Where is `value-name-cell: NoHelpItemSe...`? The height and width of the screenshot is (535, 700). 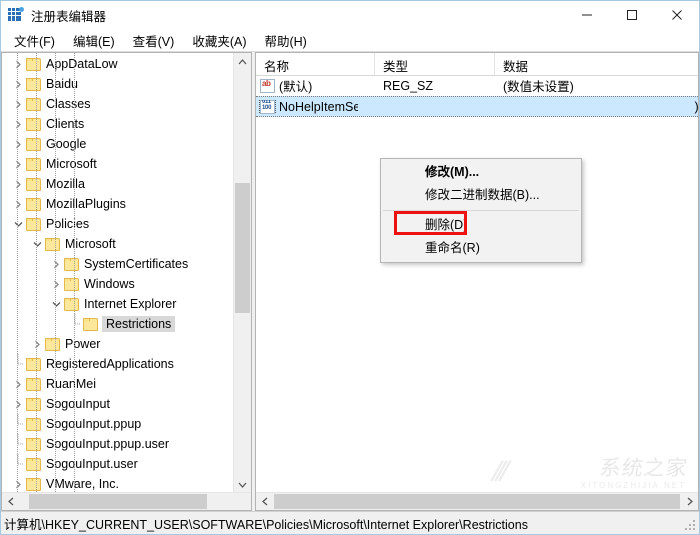 value-name-cell: NoHelpItemSe... is located at coordinates (307, 106).